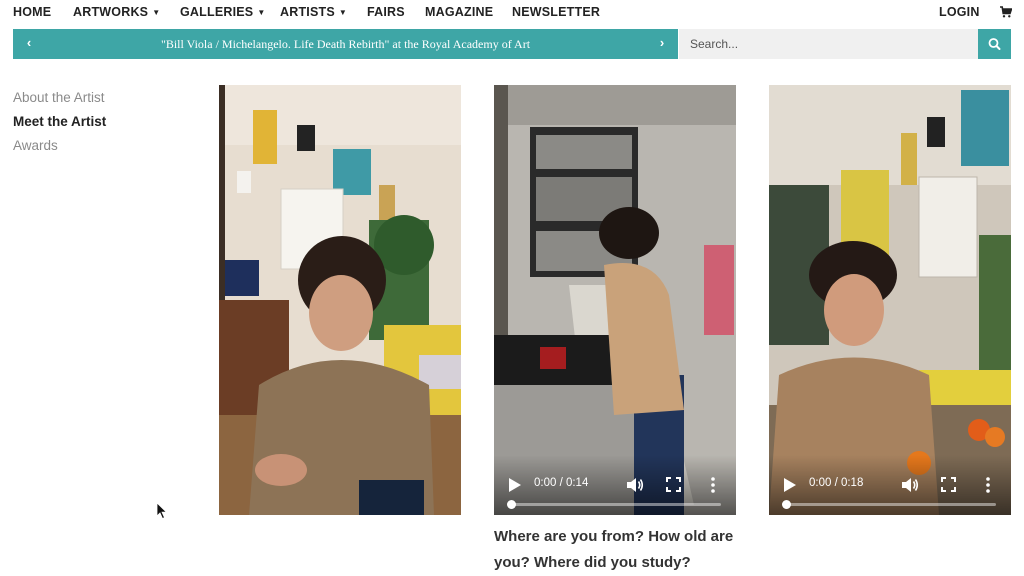 The width and height of the screenshot is (1024, 576). I want to click on nav-newsletter-label: NEWSLETTER, so click(556, 12).